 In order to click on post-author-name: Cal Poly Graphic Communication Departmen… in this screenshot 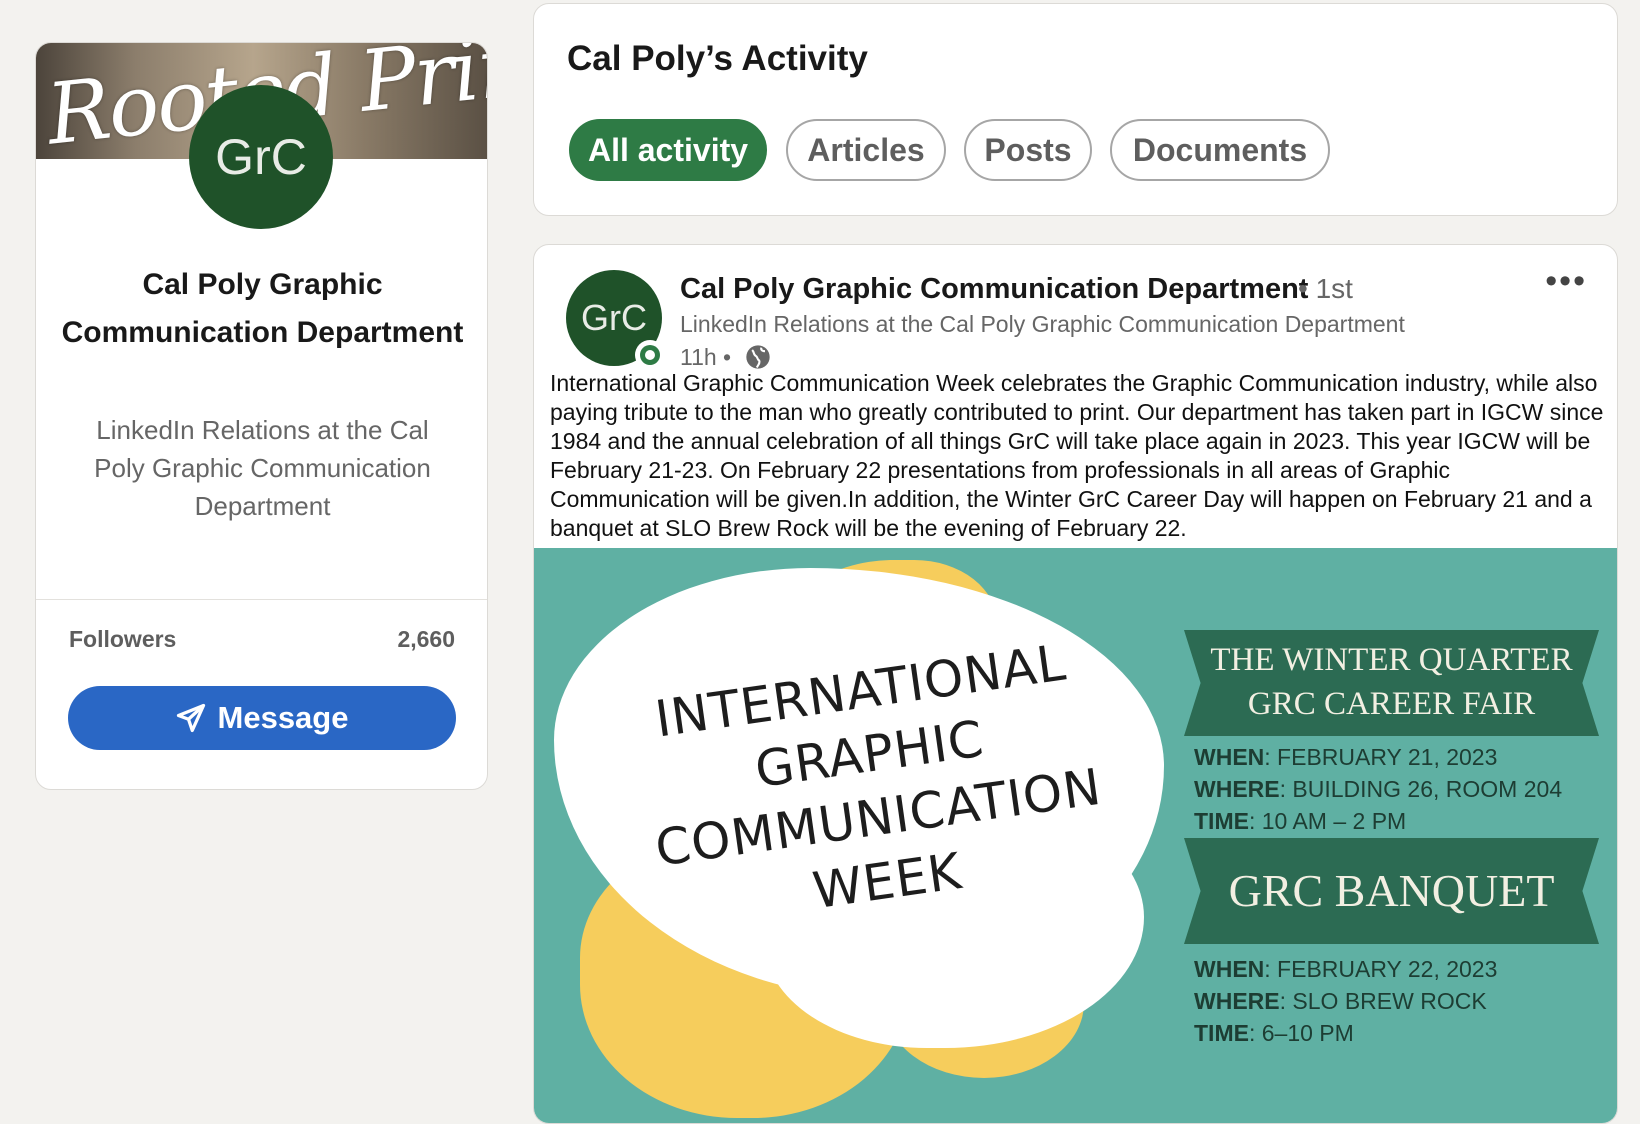, I will do `click(994, 289)`.